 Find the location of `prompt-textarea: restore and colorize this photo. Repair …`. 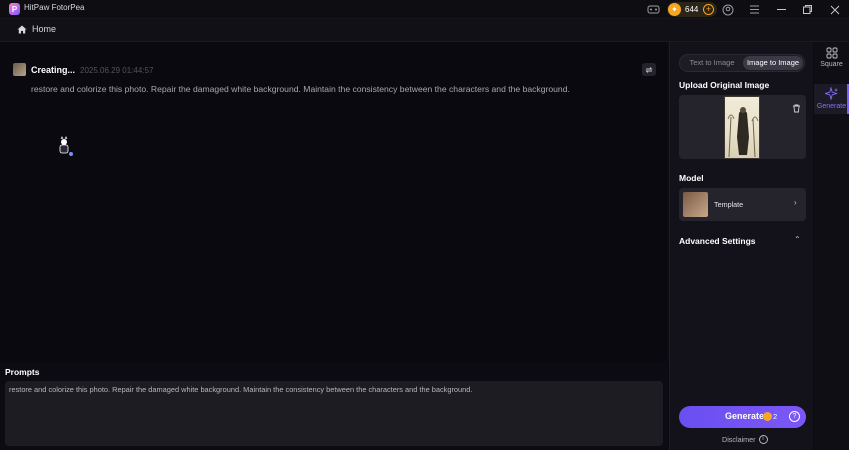

prompt-textarea: restore and colorize this photo. Repair … is located at coordinates (334, 413).